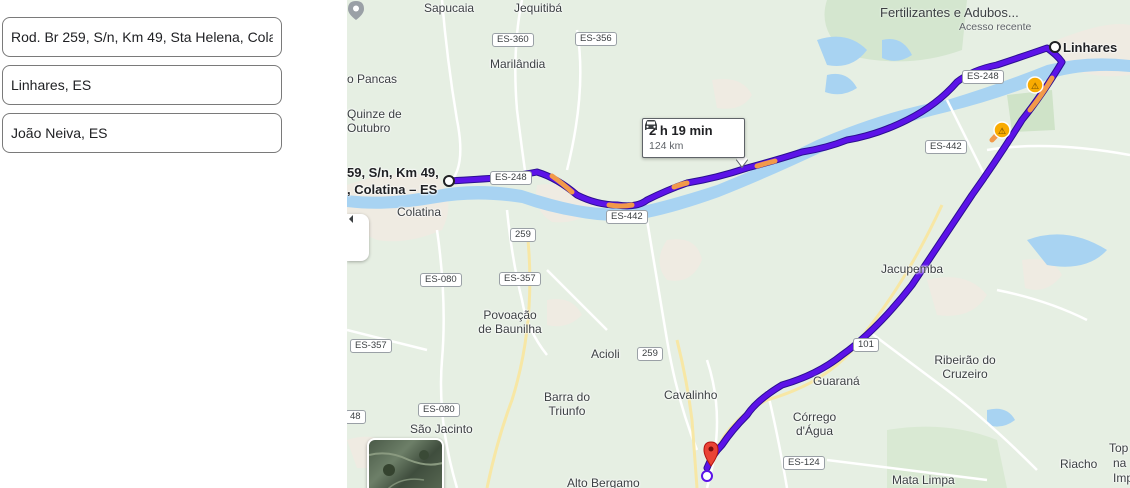 The height and width of the screenshot is (488, 1130). I want to click on place-alto-bergamo: Alto Bergamo, so click(603, 482).